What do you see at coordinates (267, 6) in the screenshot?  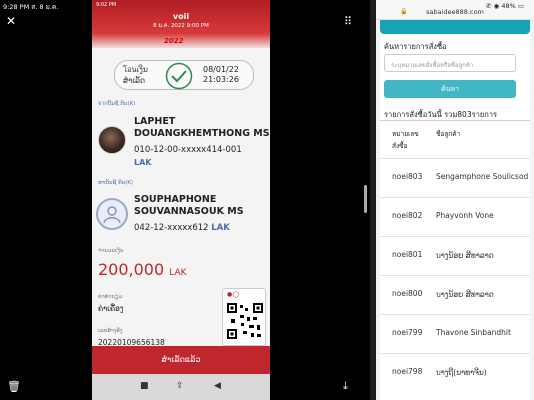 I see `ipad-status-bar: 9:28 PM ส. 8 ม.ค. ✆ ◉ 48% ▭` at bounding box center [267, 6].